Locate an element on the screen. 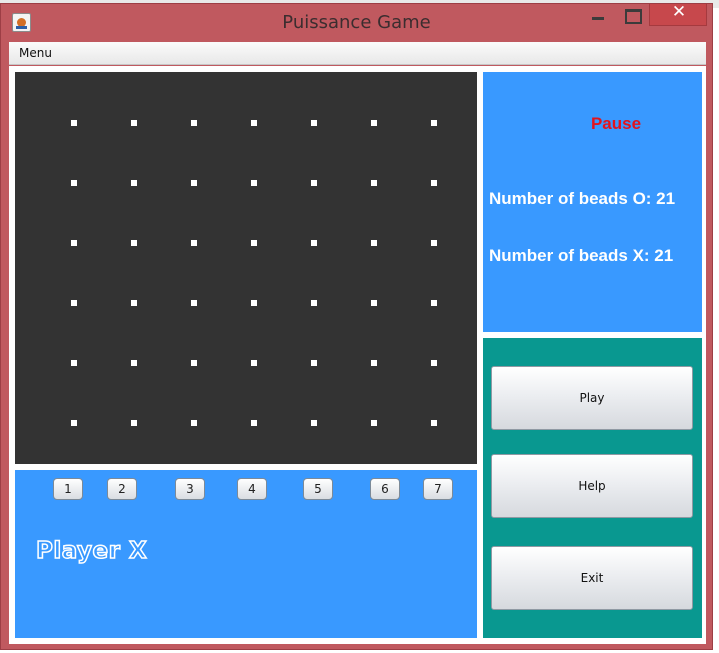  minimize-button is located at coordinates (597, 15).